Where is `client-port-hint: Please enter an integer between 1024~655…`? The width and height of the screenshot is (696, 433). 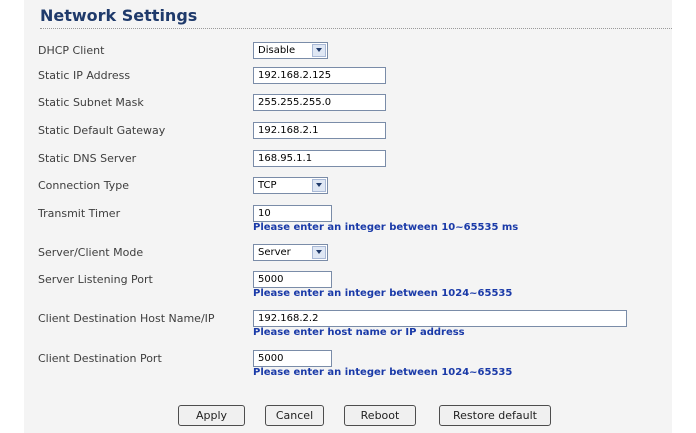 client-port-hint: Please enter an integer between 1024~655… is located at coordinates (383, 372).